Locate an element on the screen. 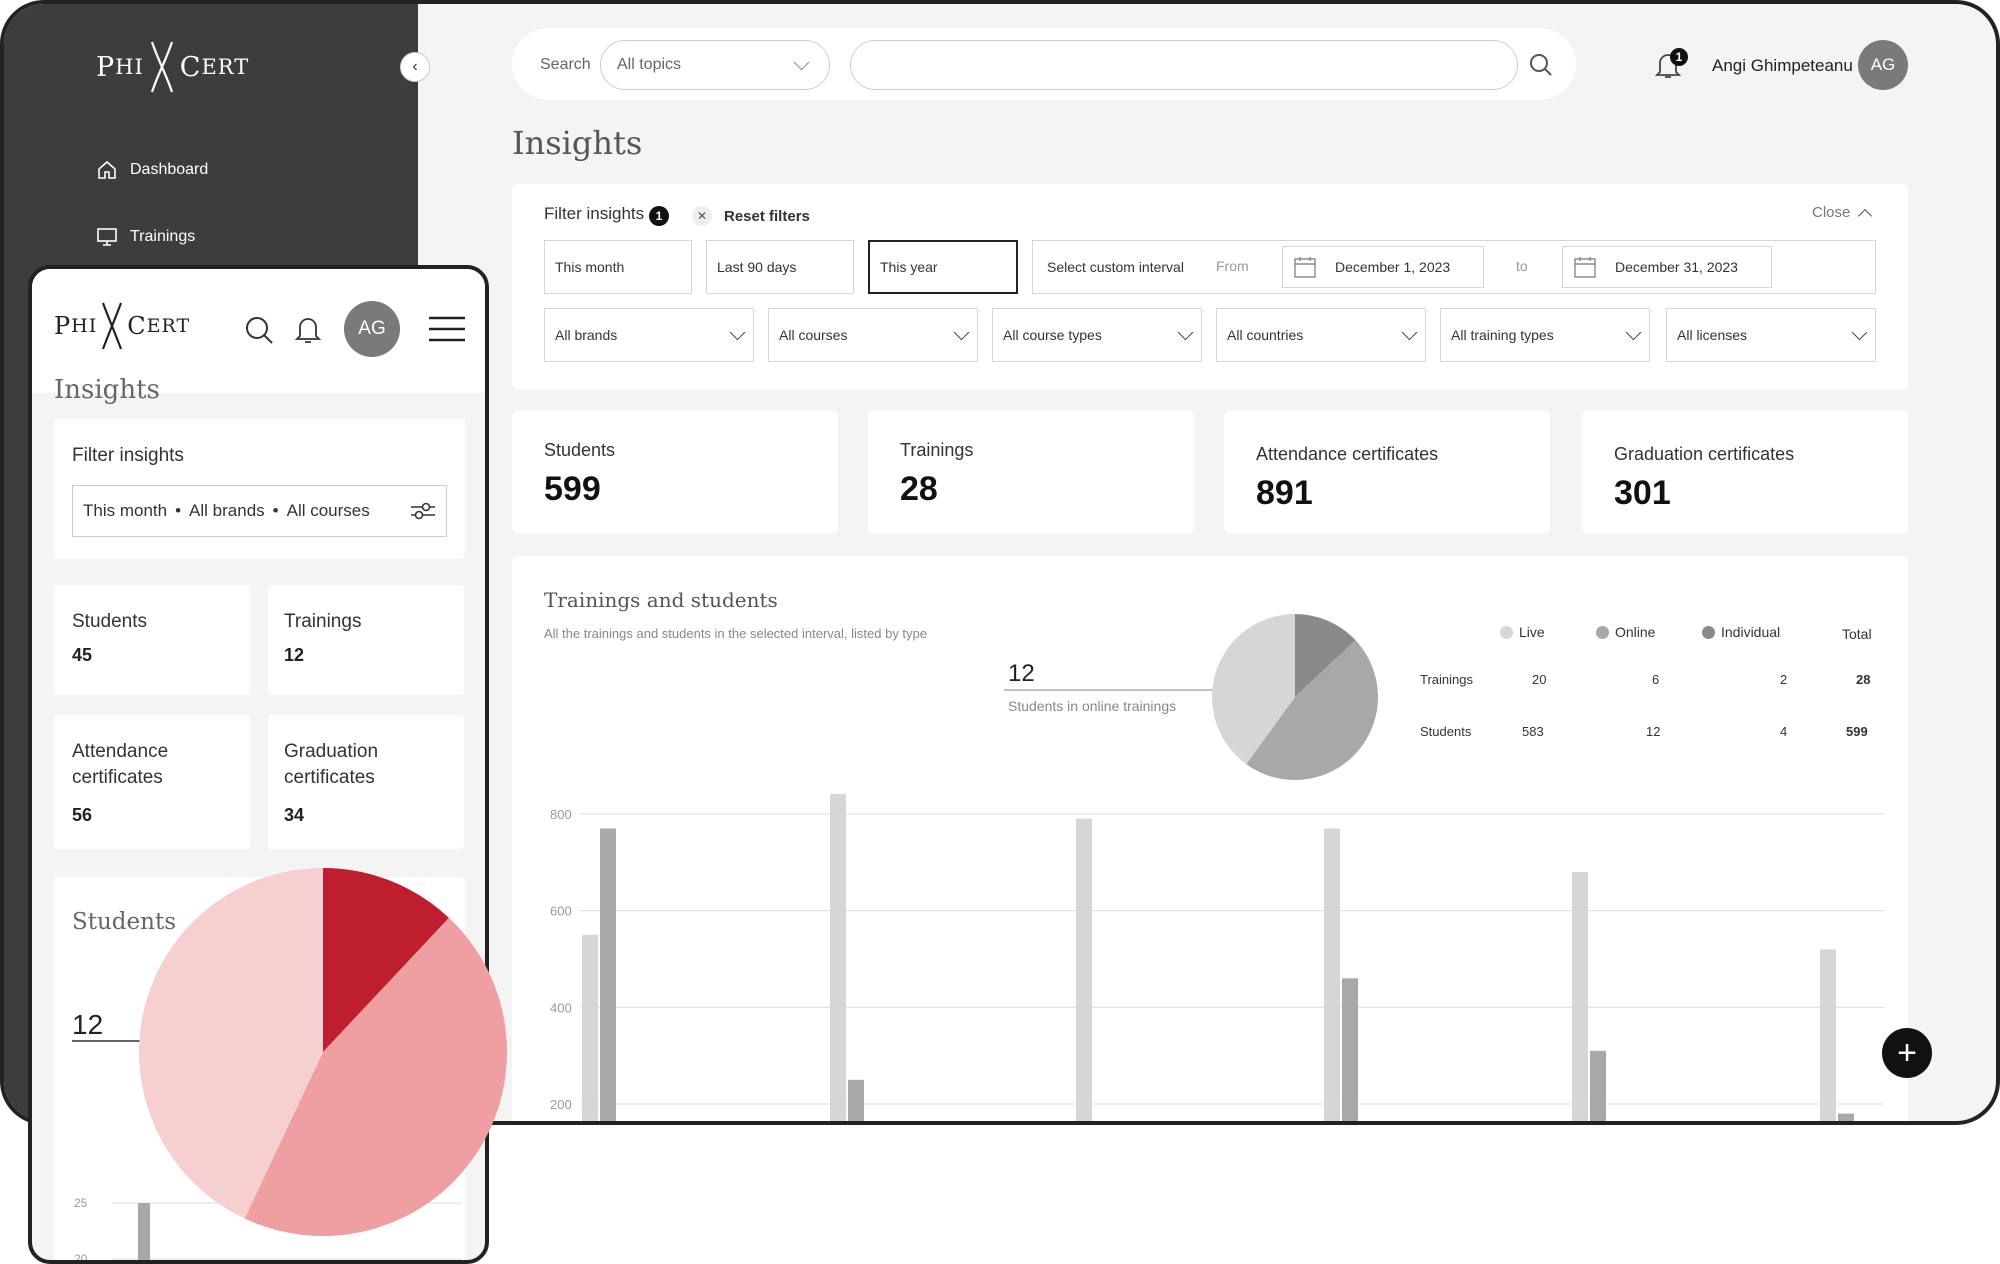  callout-label: Students in online trainings is located at coordinates (1092, 706).